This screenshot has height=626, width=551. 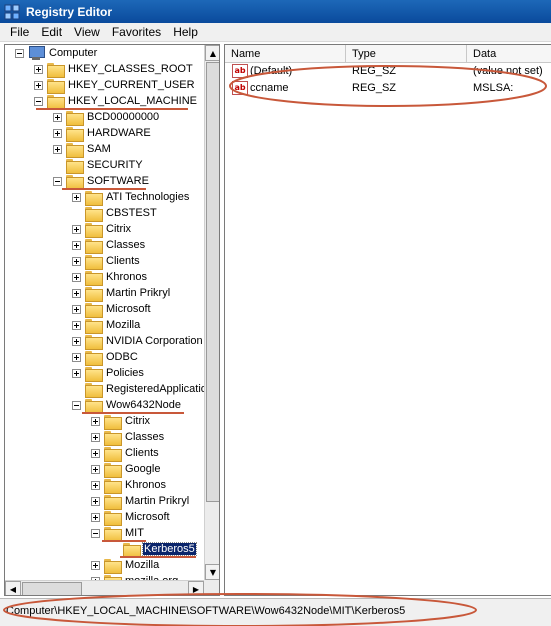 I want to click on value-row-default: ab (Default) REG_SZ (value not set), so click(x=388, y=71).